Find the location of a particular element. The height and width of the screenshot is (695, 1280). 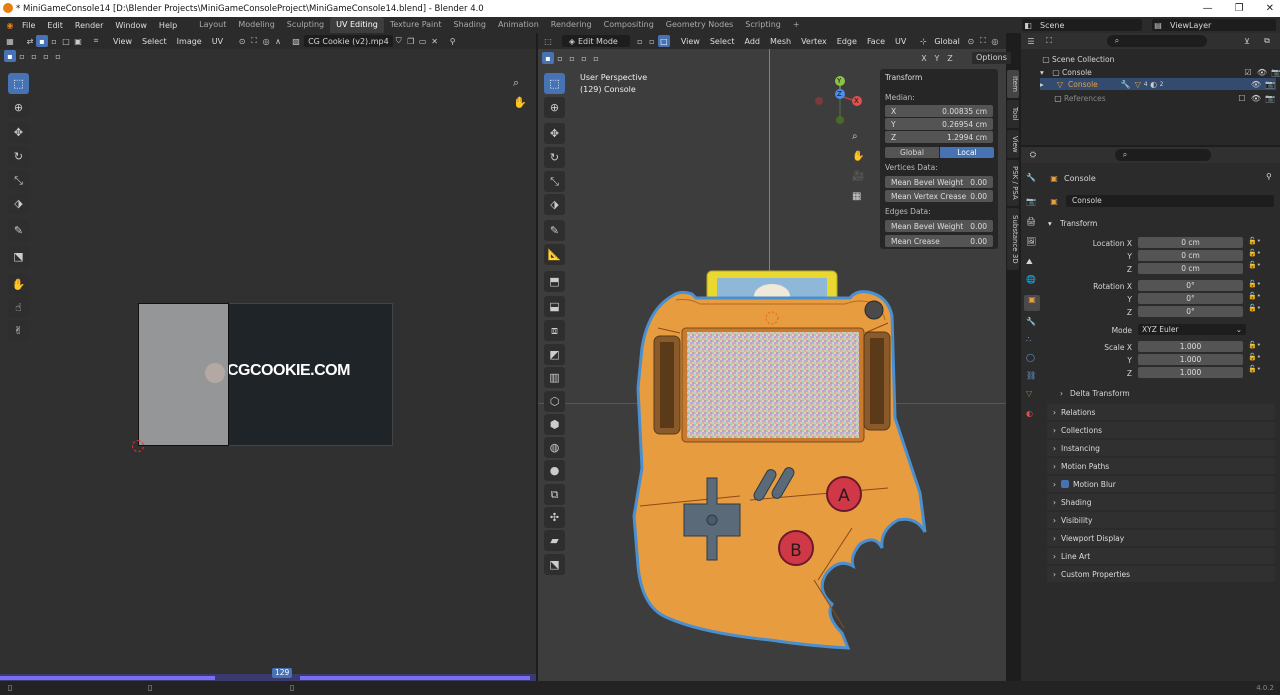

uv-transform-tool: ⬗ is located at coordinates (18, 203).